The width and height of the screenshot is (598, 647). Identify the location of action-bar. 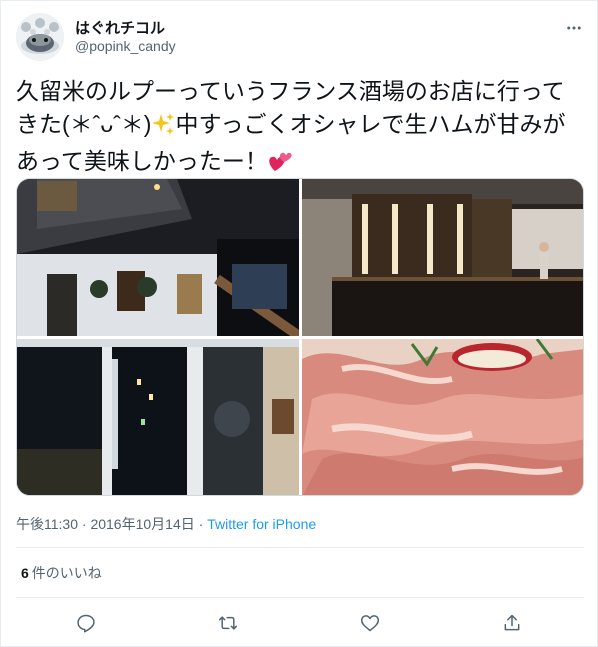
(299, 623).